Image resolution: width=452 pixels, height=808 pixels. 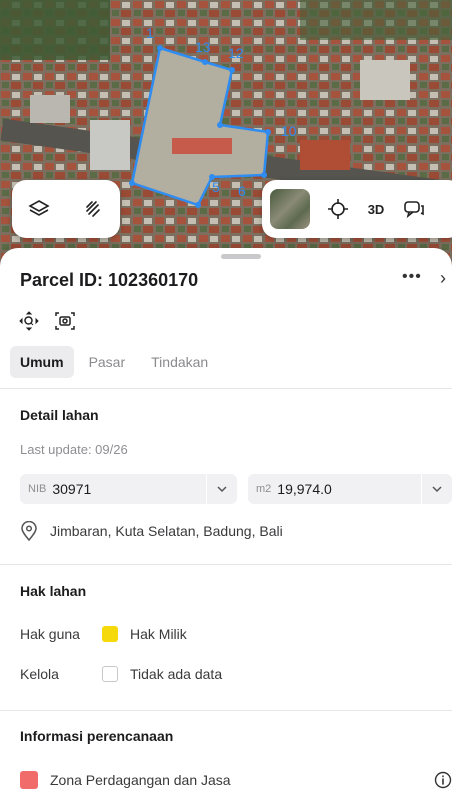 I want to click on map-tools-left, so click(x=66, y=209).